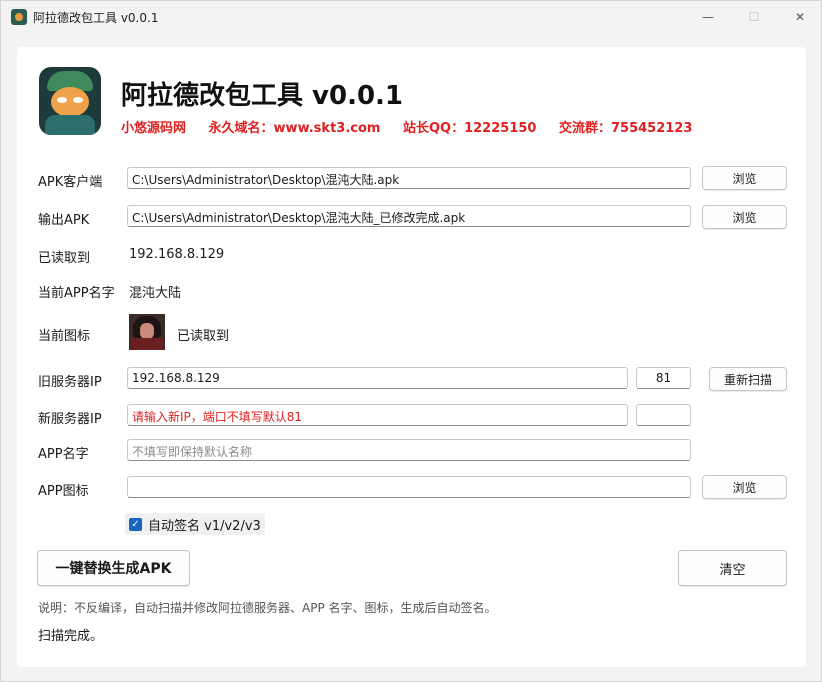 This screenshot has width=822, height=682. I want to click on new-server-ip-input: 请输入新IP，端口不填写默认81, so click(377, 415).